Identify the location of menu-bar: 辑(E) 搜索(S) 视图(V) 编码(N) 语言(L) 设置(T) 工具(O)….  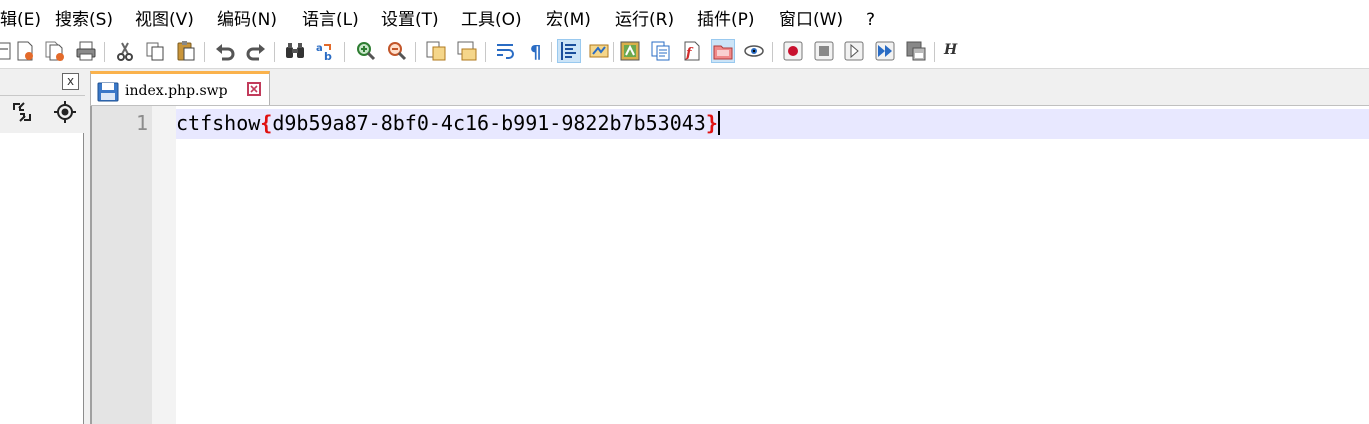
(684, 18).